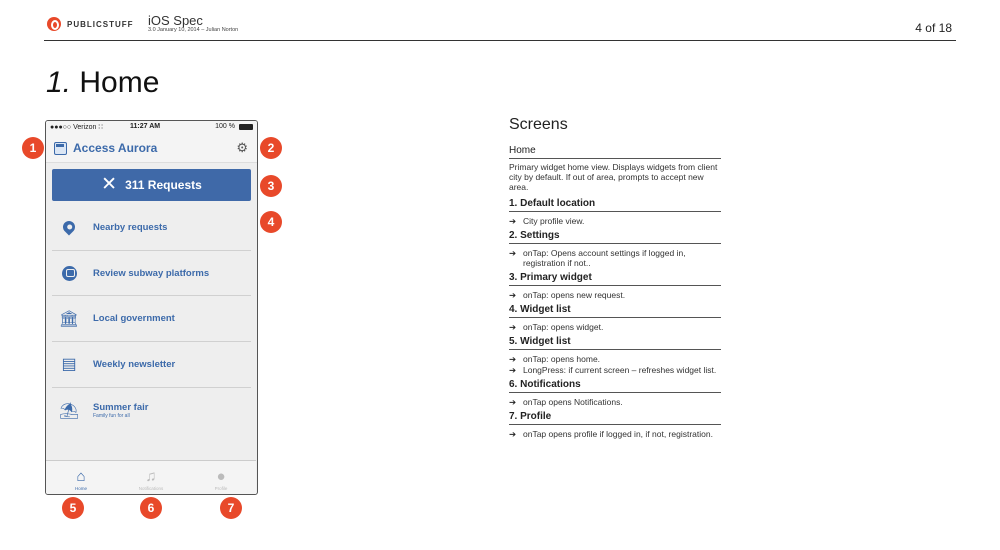 The width and height of the screenshot is (1000, 550). What do you see at coordinates (151, 508) in the screenshot?
I see `callout-badge: 6` at bounding box center [151, 508].